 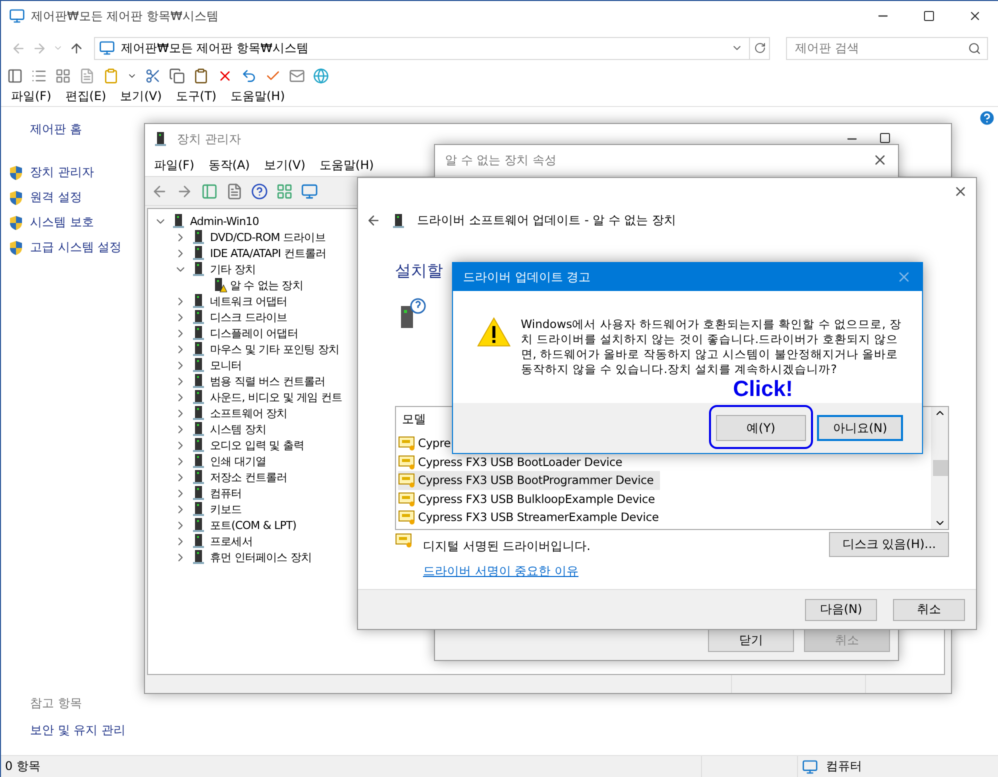 What do you see at coordinates (238, 429) in the screenshot?
I see `tree-item: 시스템 장치` at bounding box center [238, 429].